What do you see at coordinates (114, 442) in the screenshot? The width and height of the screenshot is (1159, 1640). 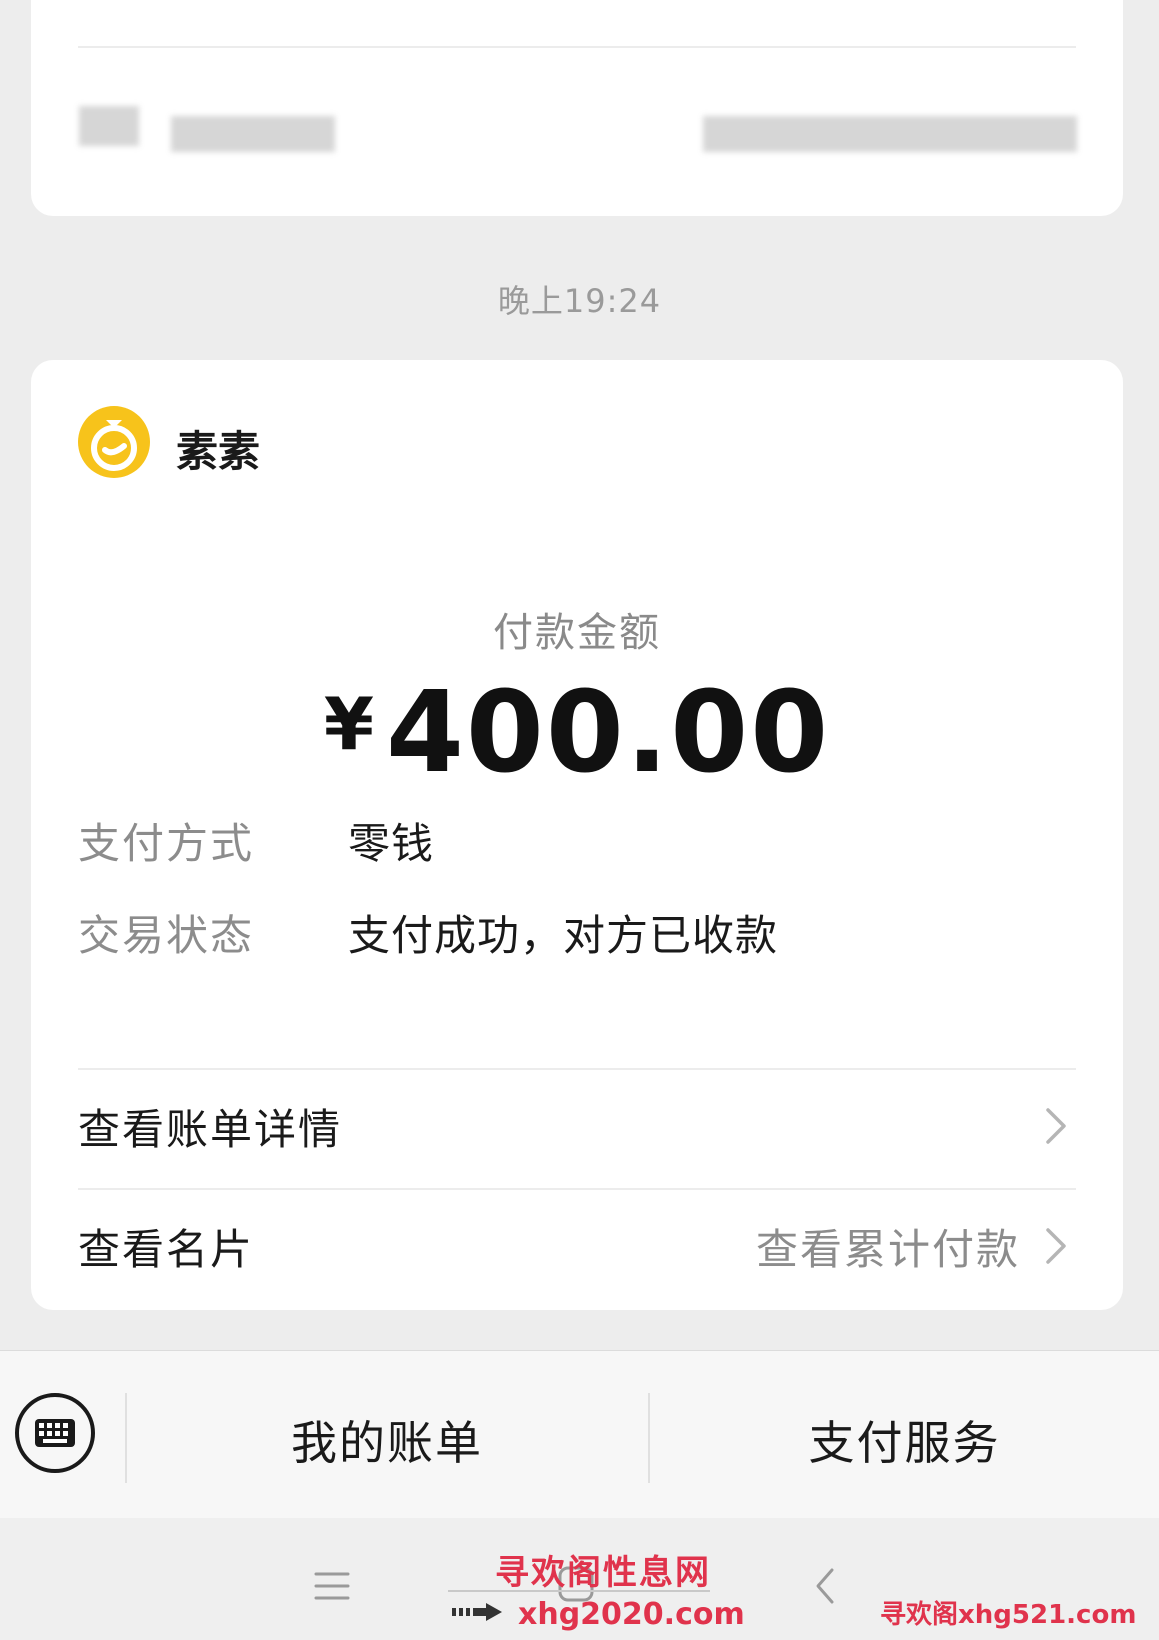 I see `wechat-pay-coin-bag-icon` at bounding box center [114, 442].